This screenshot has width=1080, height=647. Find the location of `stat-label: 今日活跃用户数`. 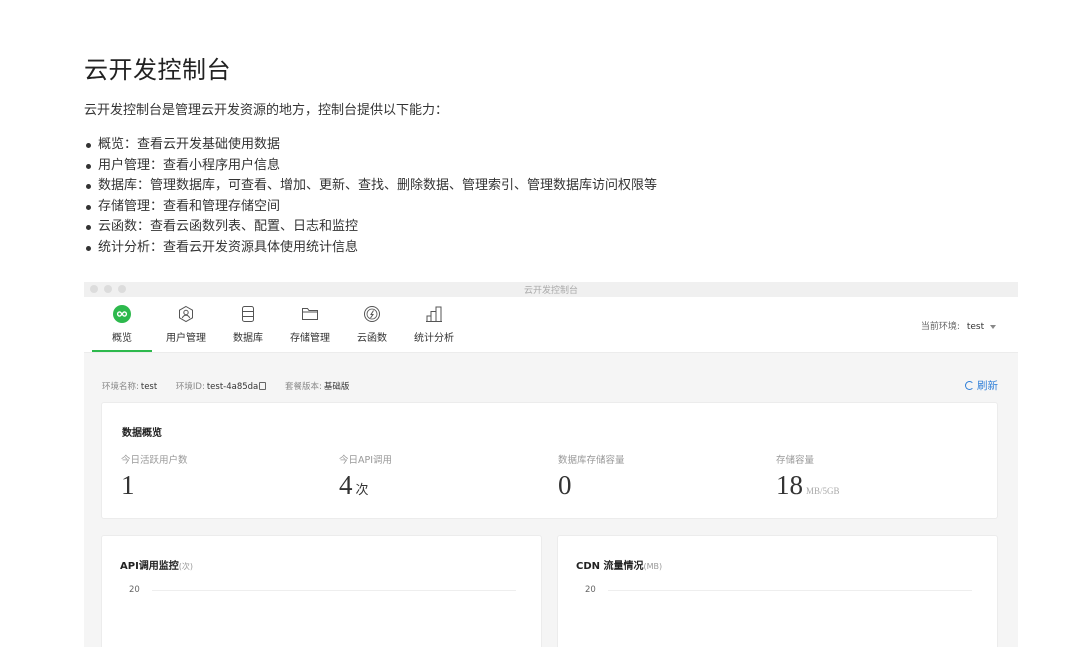

stat-label: 今日活跃用户数 is located at coordinates (154, 460).